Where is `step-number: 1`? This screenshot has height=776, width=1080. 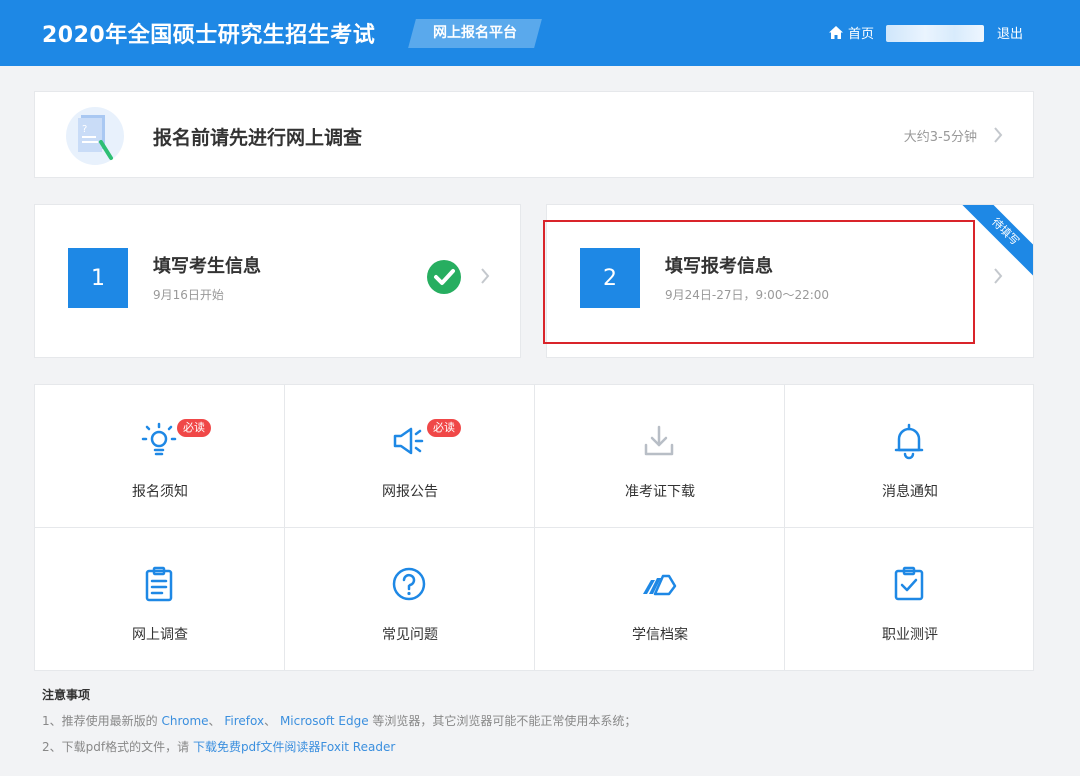 step-number: 1 is located at coordinates (98, 278).